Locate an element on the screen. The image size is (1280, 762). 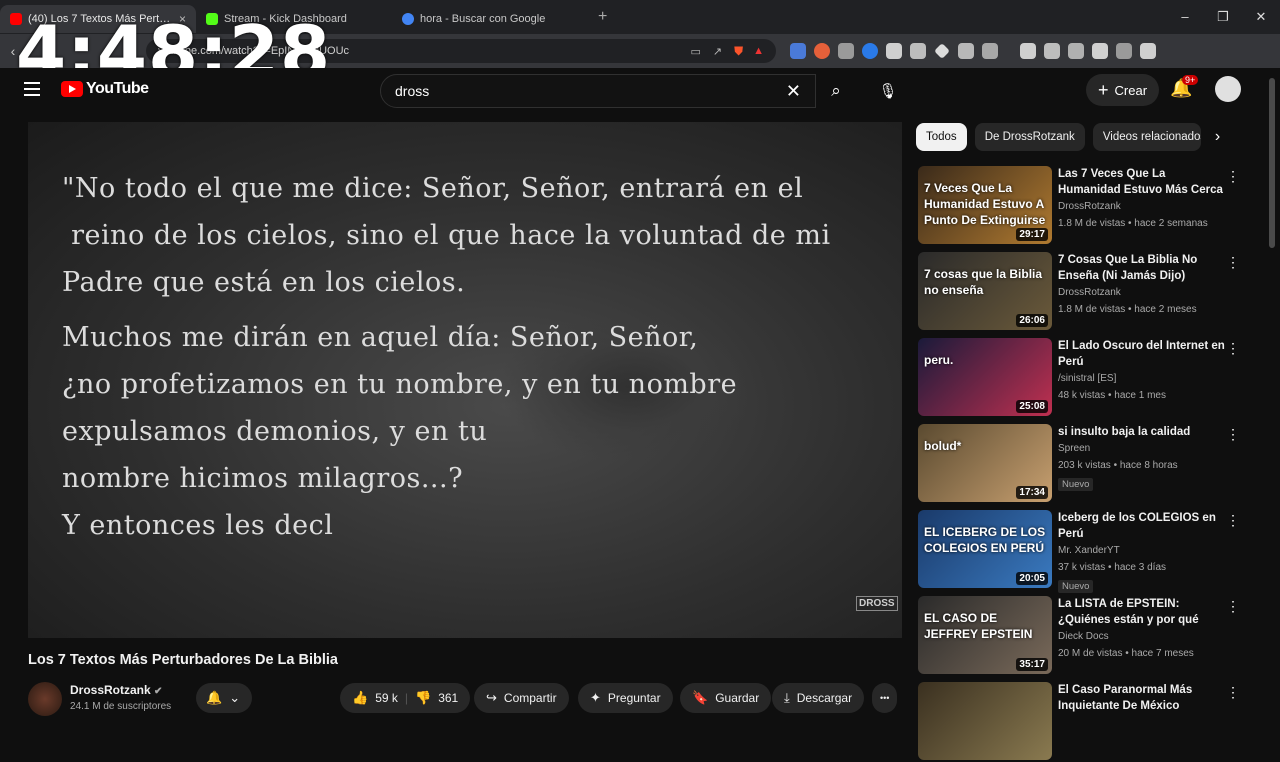
save-button: 🔖 Guardar is located at coordinates (726, 698).